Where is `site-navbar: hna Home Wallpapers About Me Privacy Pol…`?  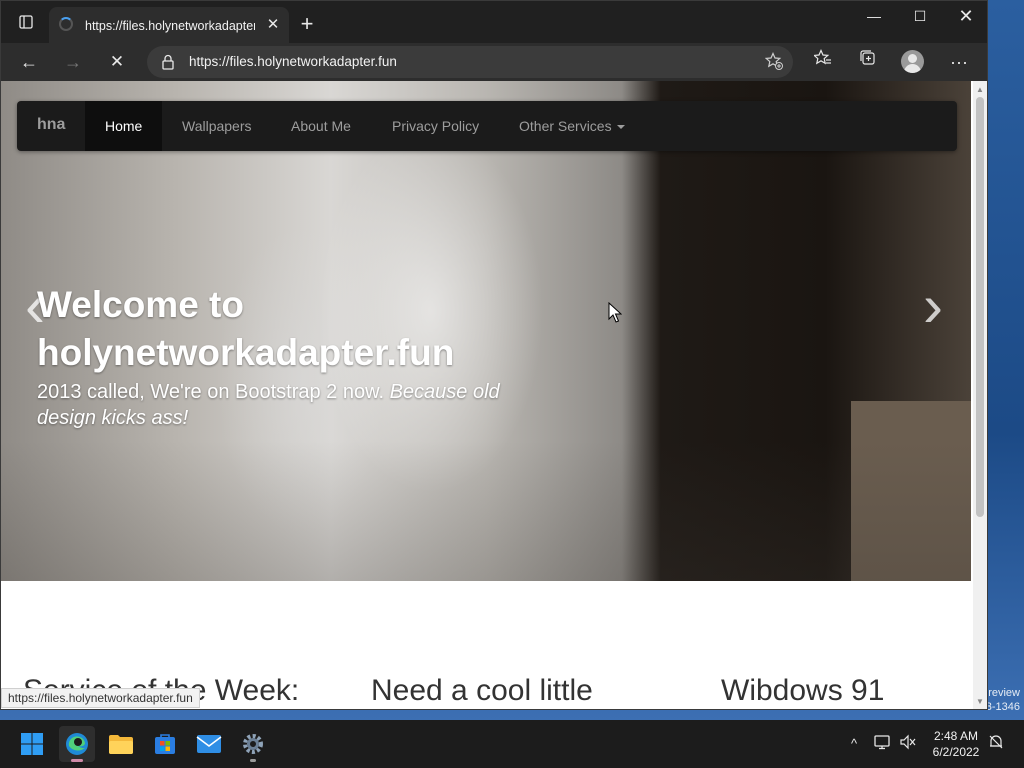 site-navbar: hna Home Wallpapers About Me Privacy Pol… is located at coordinates (487, 126).